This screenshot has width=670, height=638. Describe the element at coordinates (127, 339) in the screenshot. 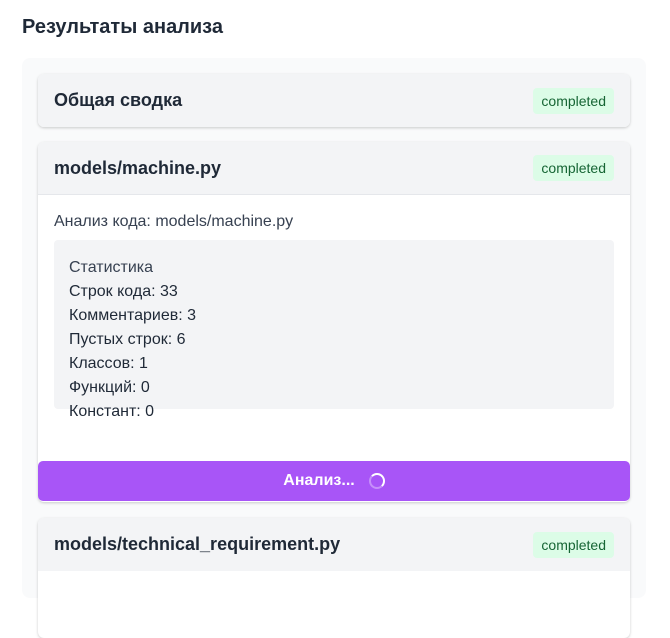

I see `stat-empty-lines: Пустых строк: 6` at that location.